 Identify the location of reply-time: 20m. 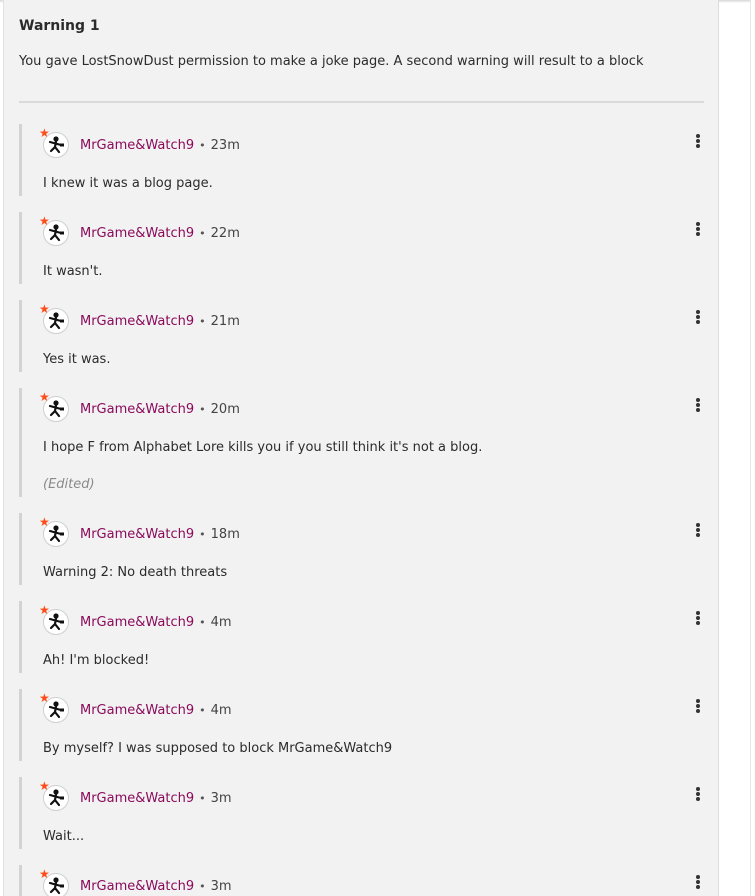
(225, 409).